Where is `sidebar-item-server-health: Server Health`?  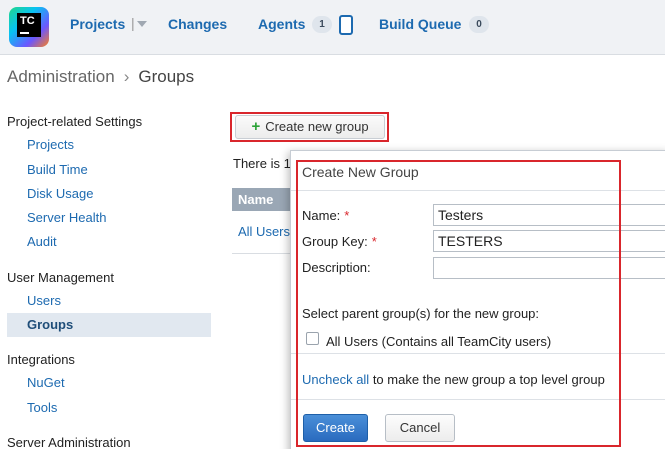
sidebar-item-server-health: Server Health is located at coordinates (109, 218).